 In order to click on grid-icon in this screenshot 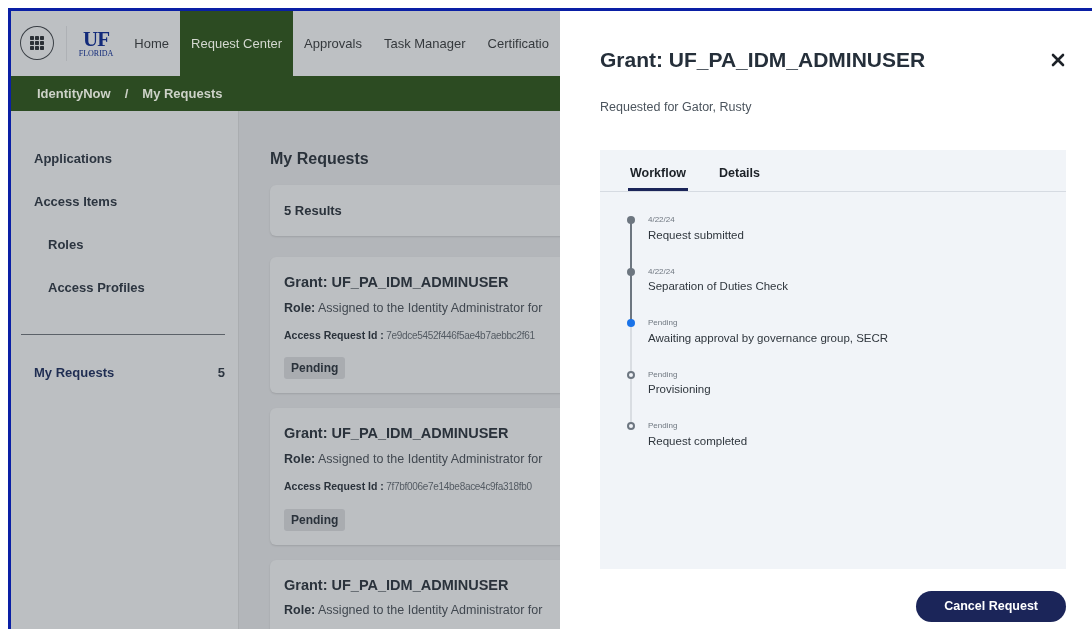, I will do `click(36, 43)`.